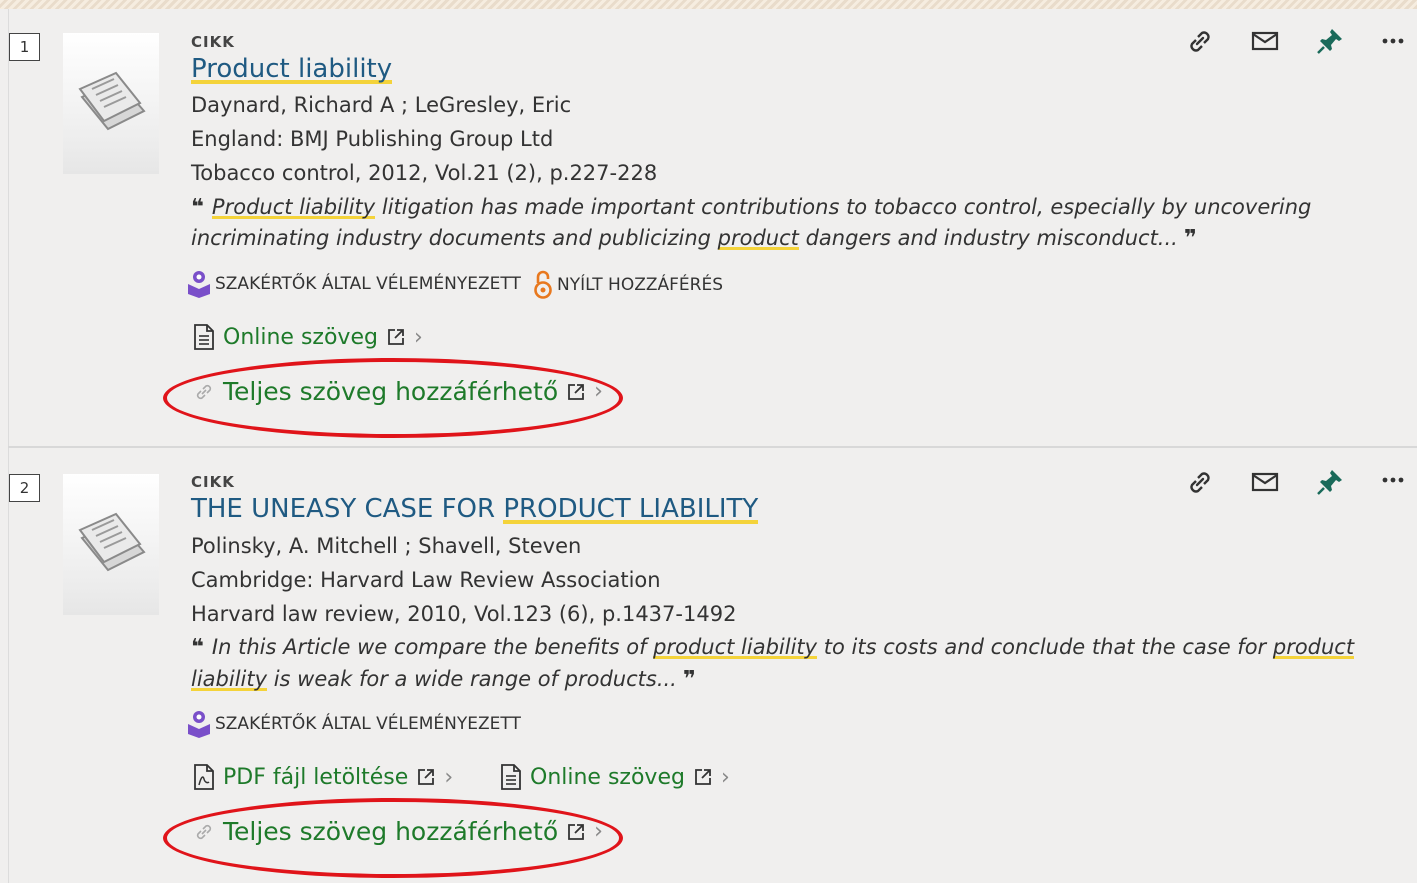  I want to click on authors: Polinsky, A. Mitchell ; Shavell, Steven, so click(386, 546).